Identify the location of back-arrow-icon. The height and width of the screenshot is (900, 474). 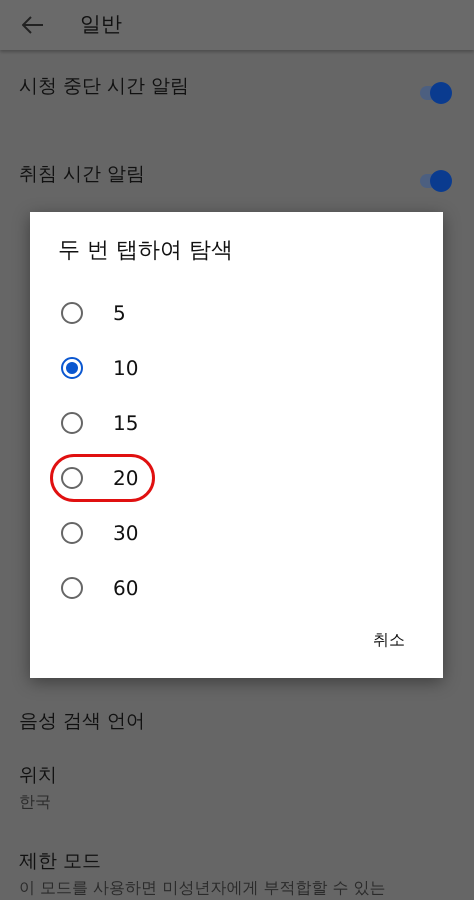
(33, 25).